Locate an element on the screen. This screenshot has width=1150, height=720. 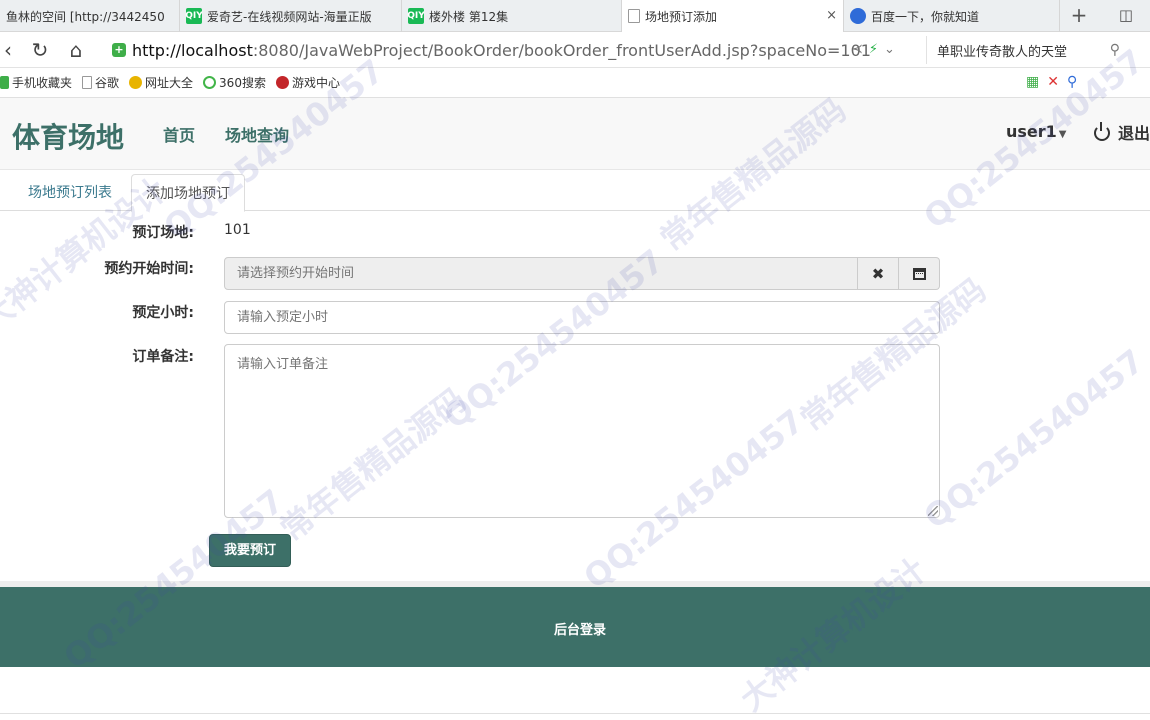
calendar-button is located at coordinates (919, 273).